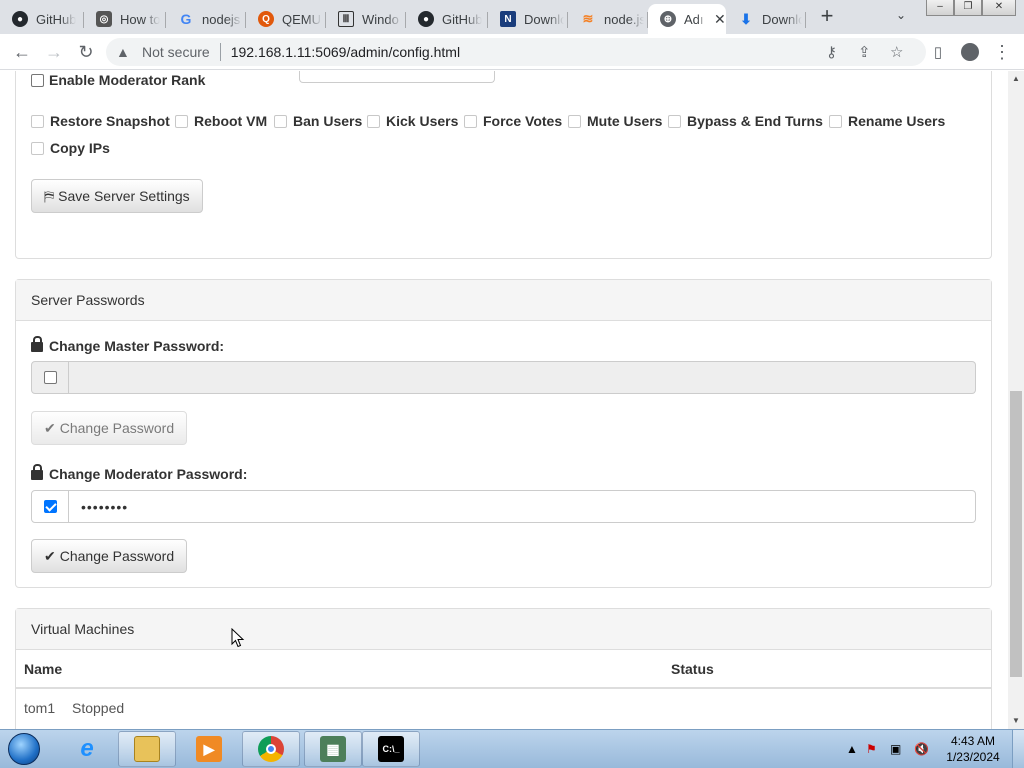  I want to click on checkmark-icon: ✔, so click(50, 555).